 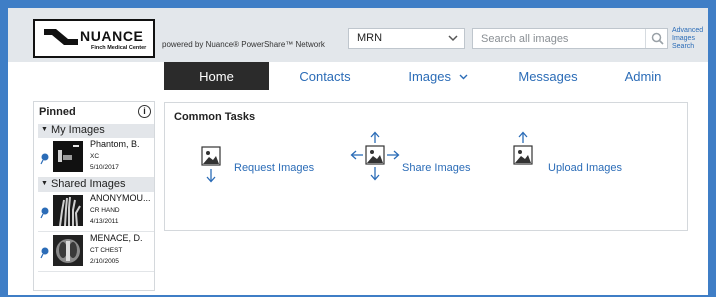 What do you see at coordinates (420, 156) in the screenshot?
I see `share-images-task: Share Images` at bounding box center [420, 156].